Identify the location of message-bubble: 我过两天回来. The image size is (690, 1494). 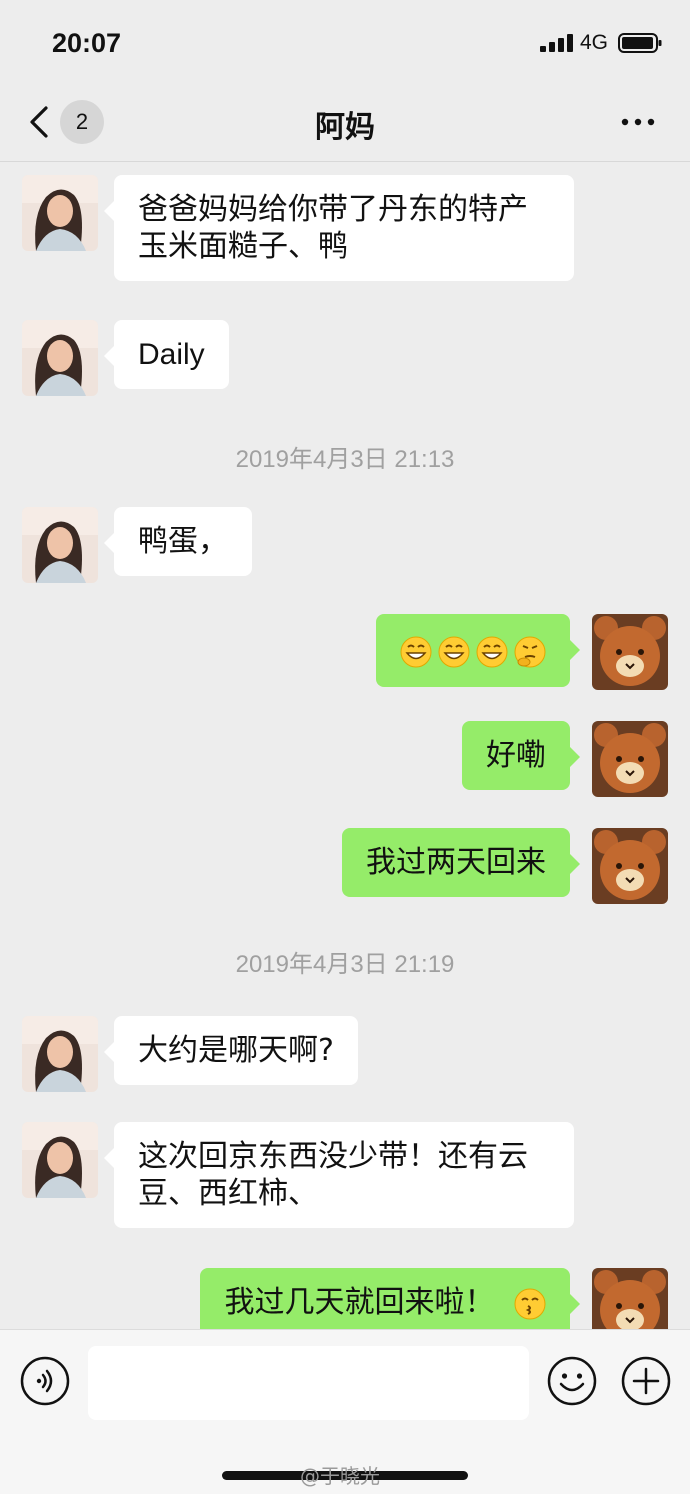
(461, 862).